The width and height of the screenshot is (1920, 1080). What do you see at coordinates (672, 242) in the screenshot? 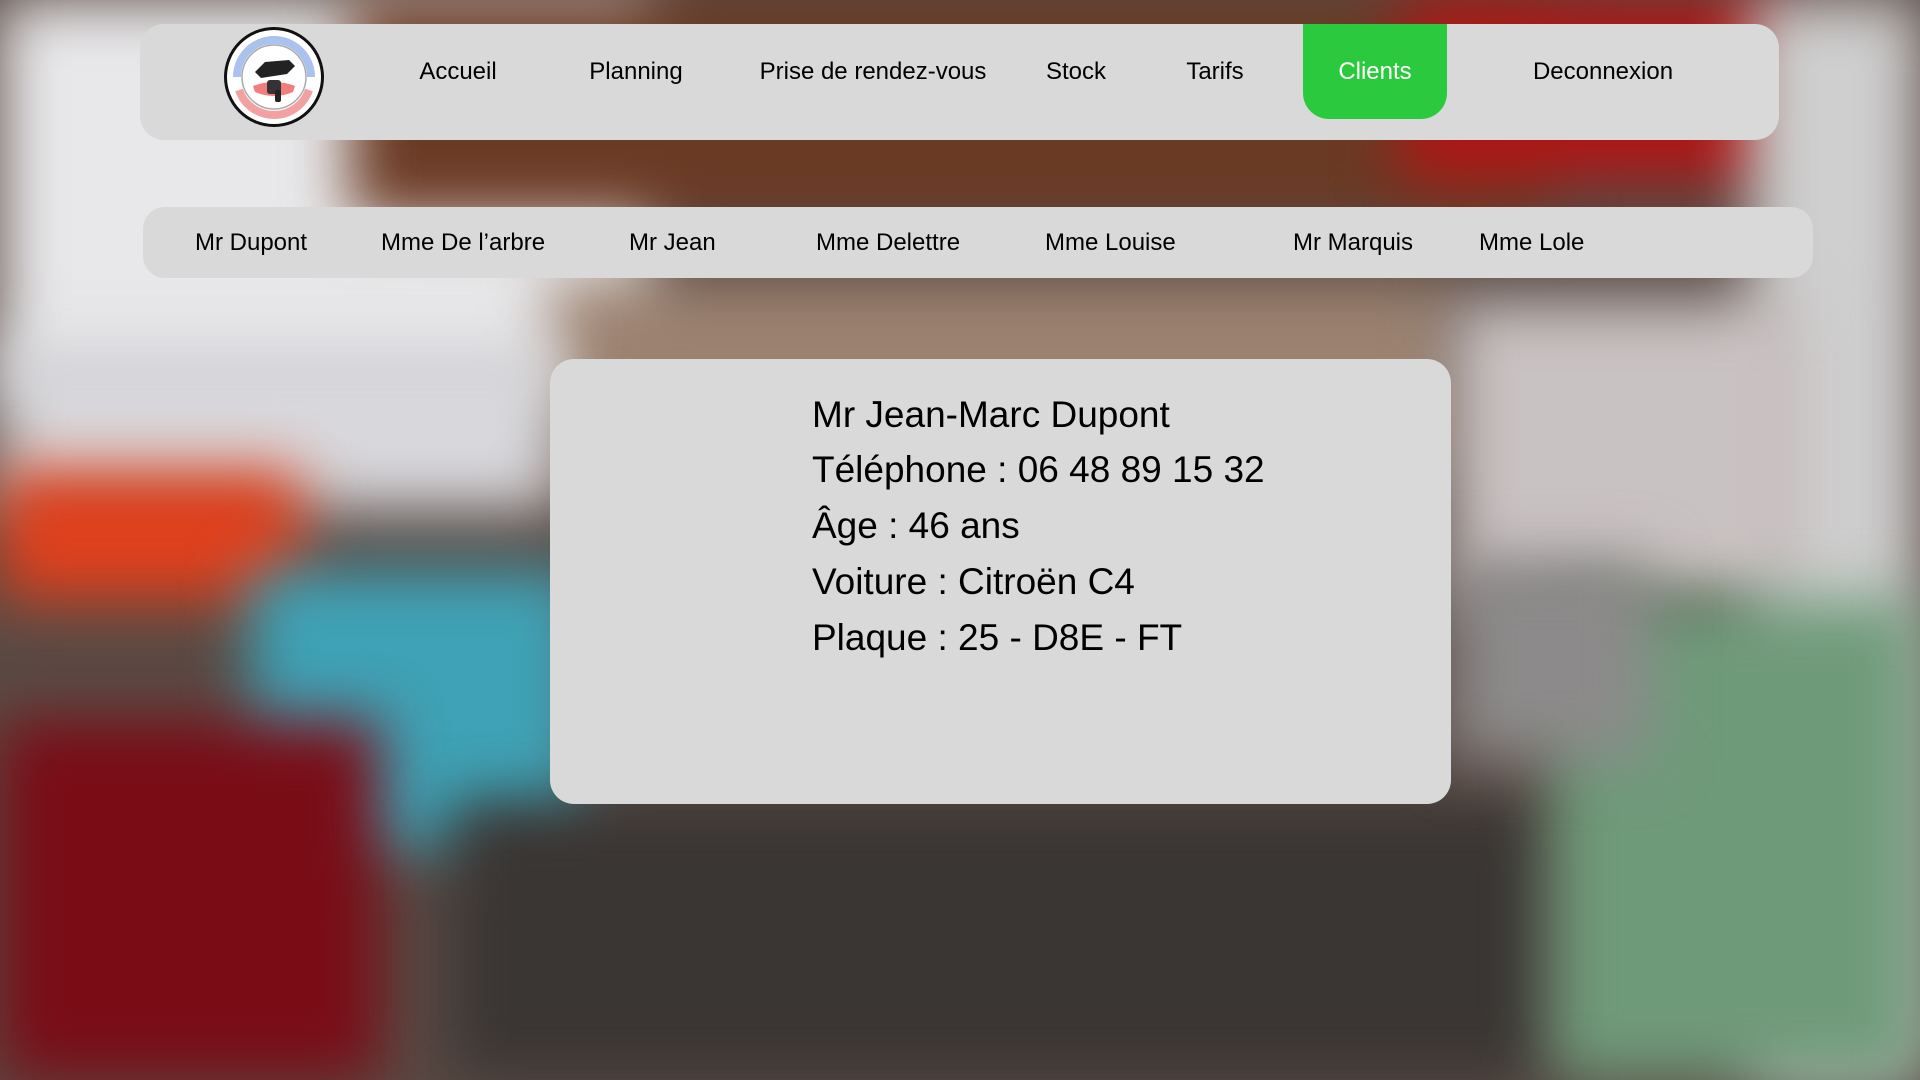
I see `client-tab: Mr Jean` at bounding box center [672, 242].